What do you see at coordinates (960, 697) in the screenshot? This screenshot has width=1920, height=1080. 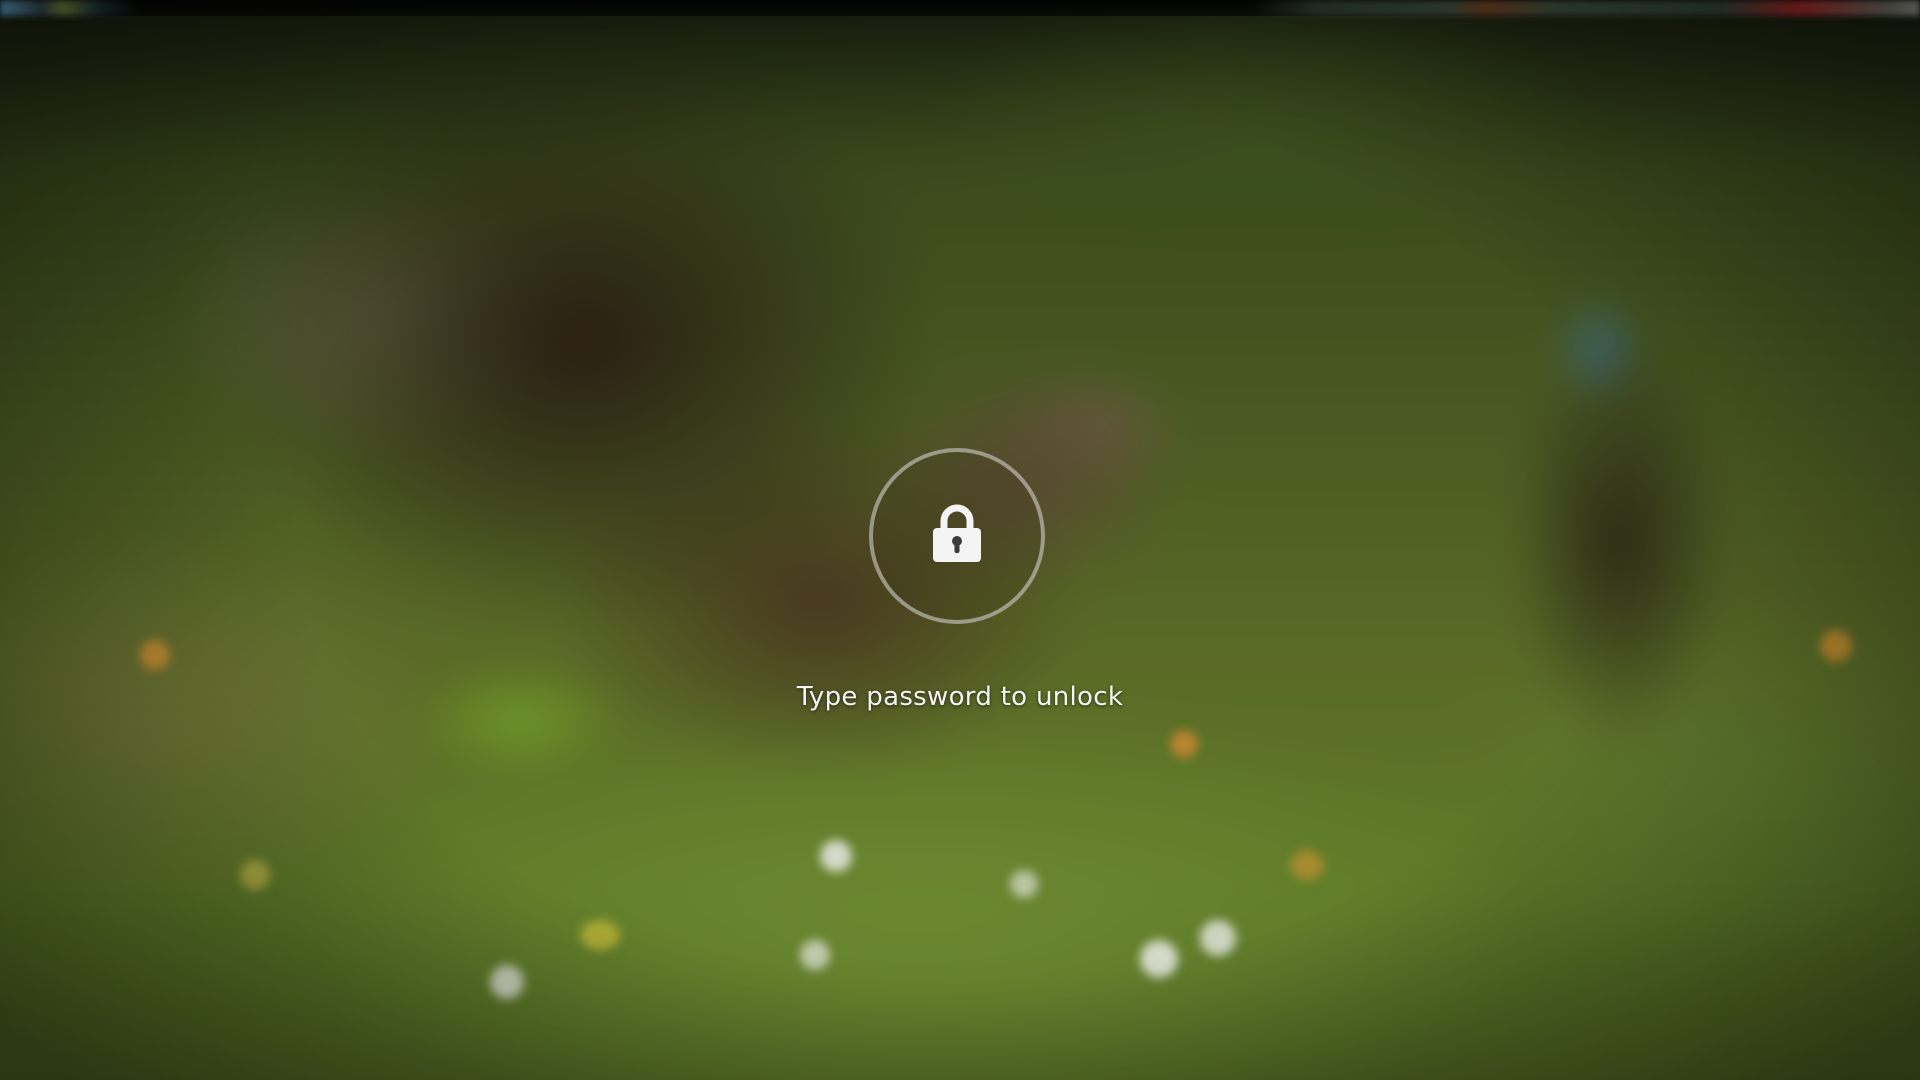 I see `unlock-instruction: Type password to unlock` at bounding box center [960, 697].